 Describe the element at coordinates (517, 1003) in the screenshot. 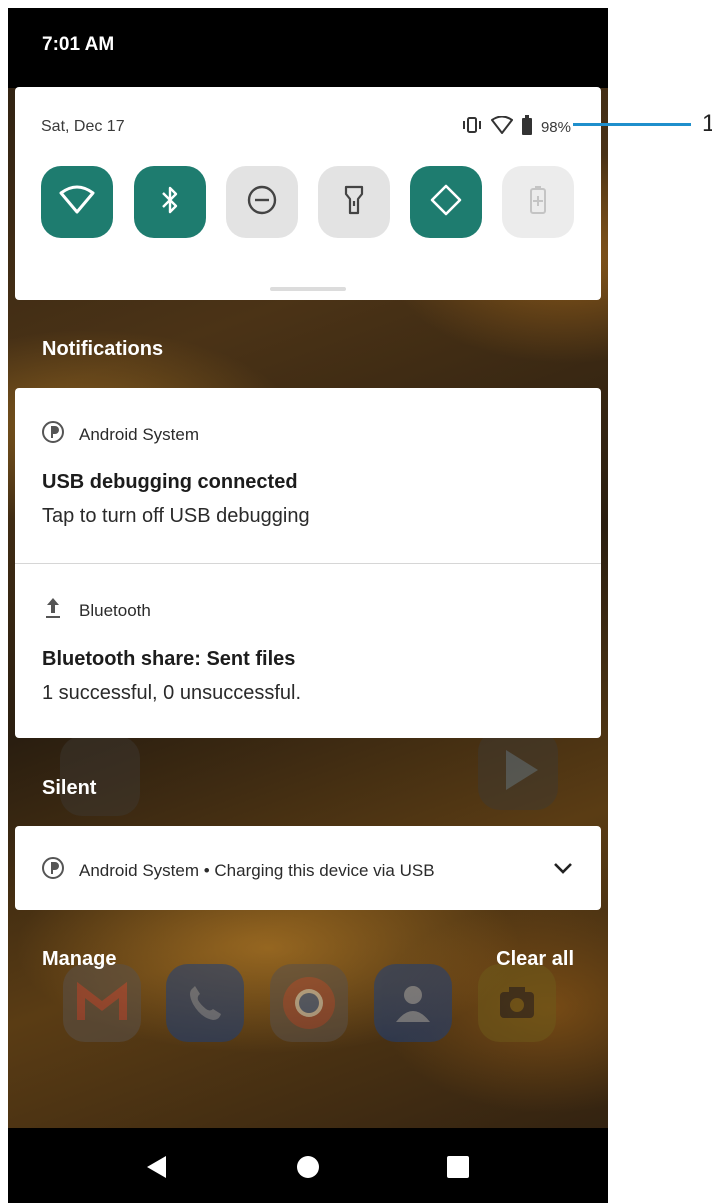

I see `camera-icon` at that location.